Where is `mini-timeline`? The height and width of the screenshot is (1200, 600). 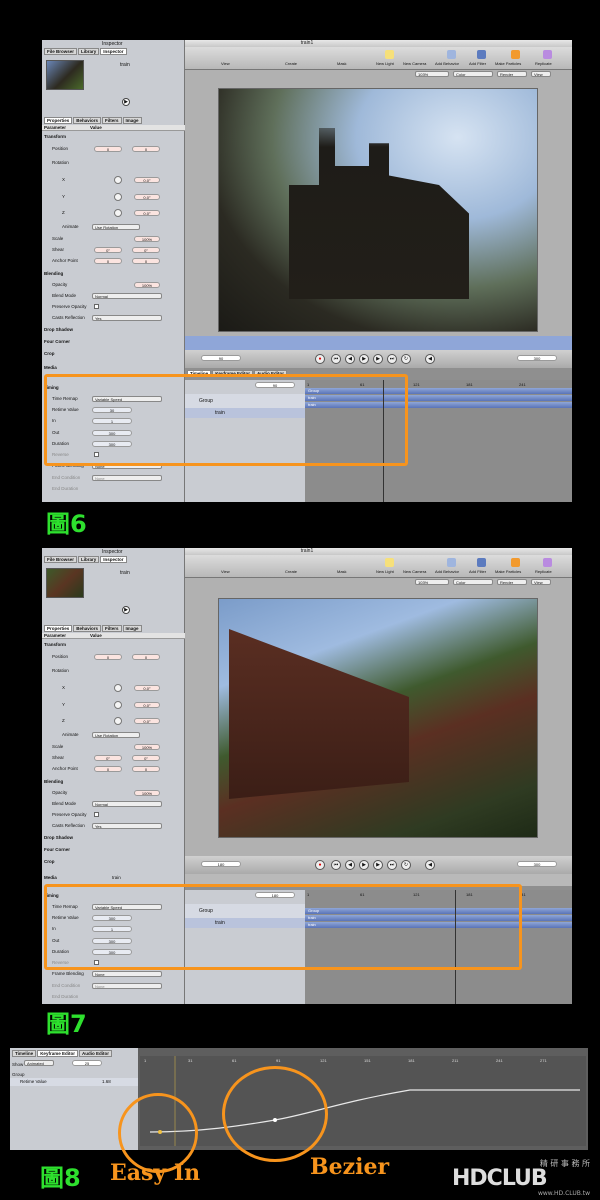 mini-timeline is located at coordinates (378, 343).